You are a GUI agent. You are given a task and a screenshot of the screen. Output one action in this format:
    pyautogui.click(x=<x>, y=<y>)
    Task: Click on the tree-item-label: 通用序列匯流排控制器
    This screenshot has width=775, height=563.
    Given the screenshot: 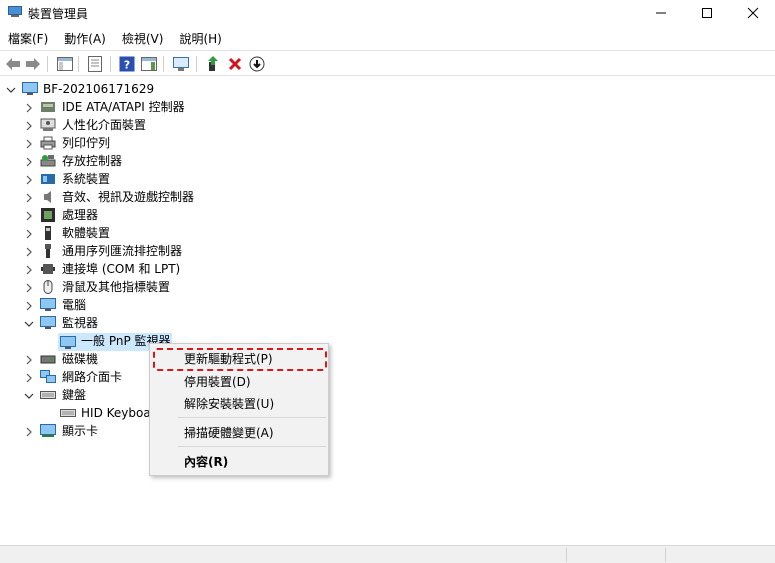 What is the action you would take?
    pyautogui.click(x=122, y=251)
    